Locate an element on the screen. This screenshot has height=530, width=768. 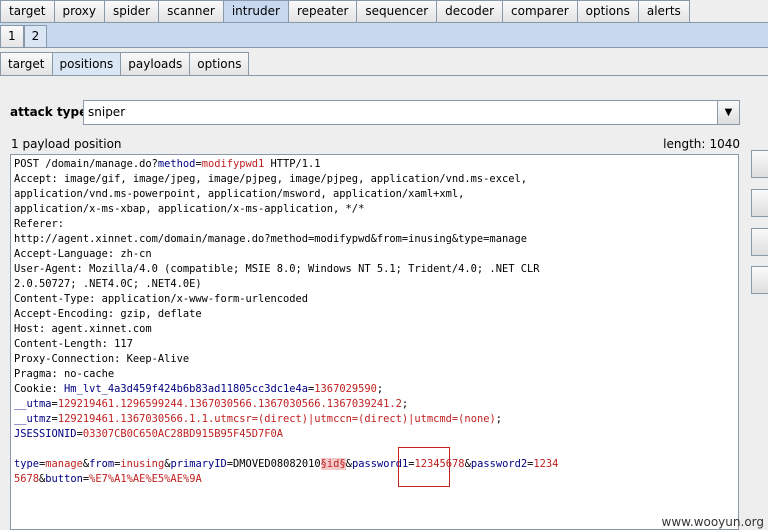
attack-type-select: sniper ▼ is located at coordinates (411, 112).